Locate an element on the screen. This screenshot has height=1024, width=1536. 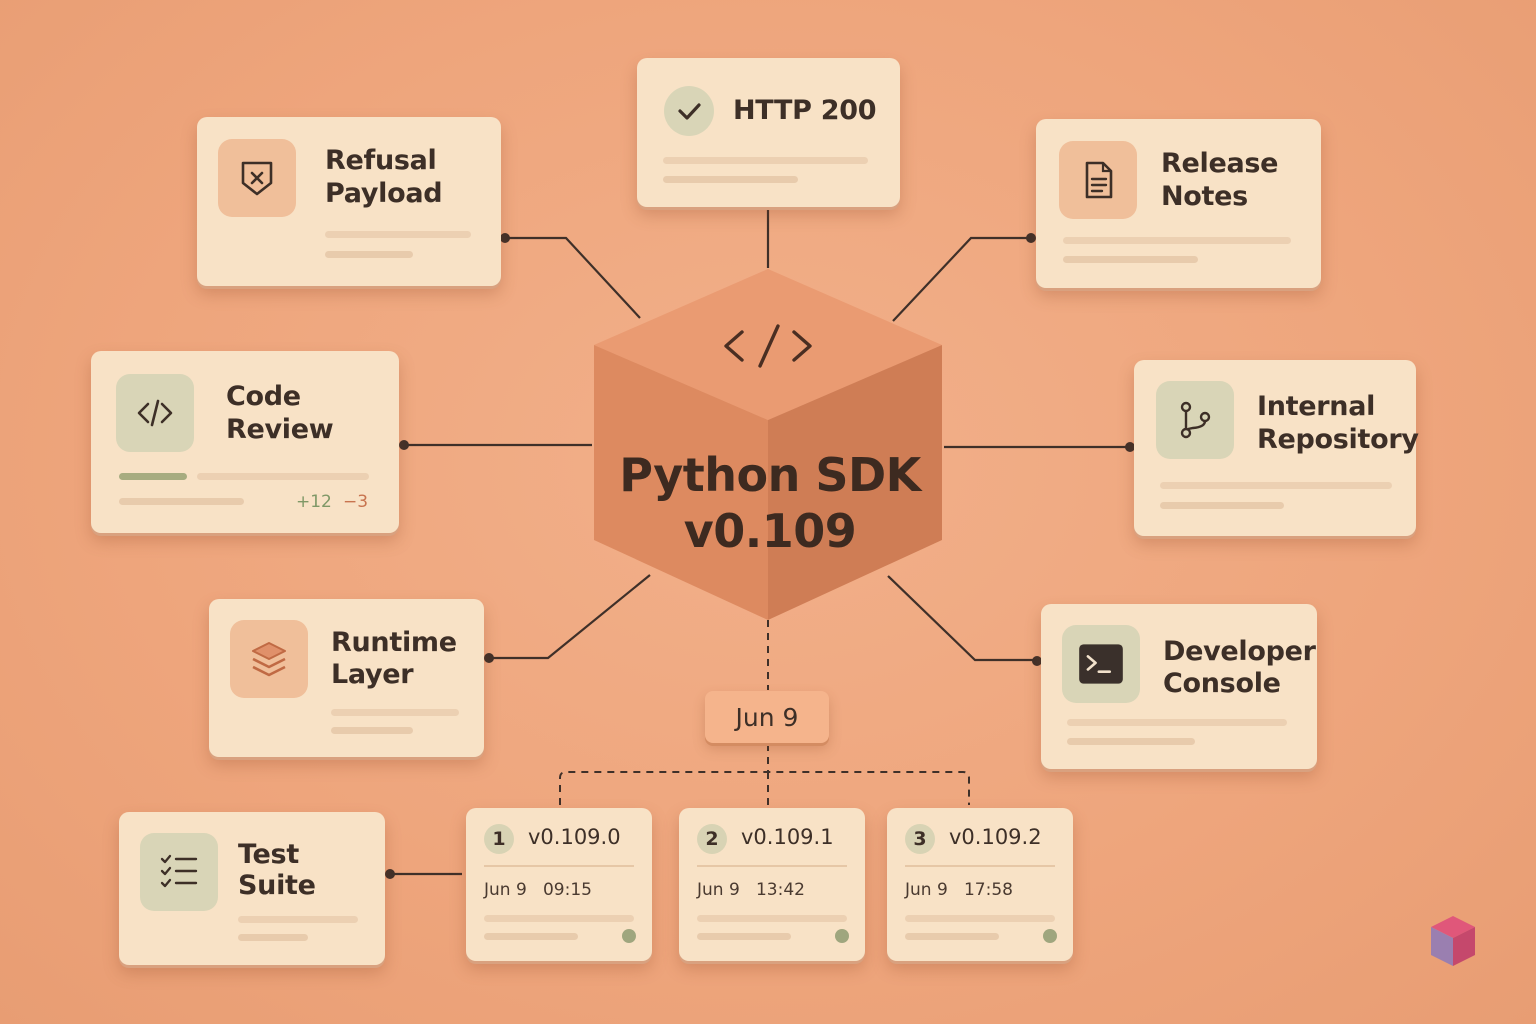
deletions-count: −3 is located at coordinates (356, 502).